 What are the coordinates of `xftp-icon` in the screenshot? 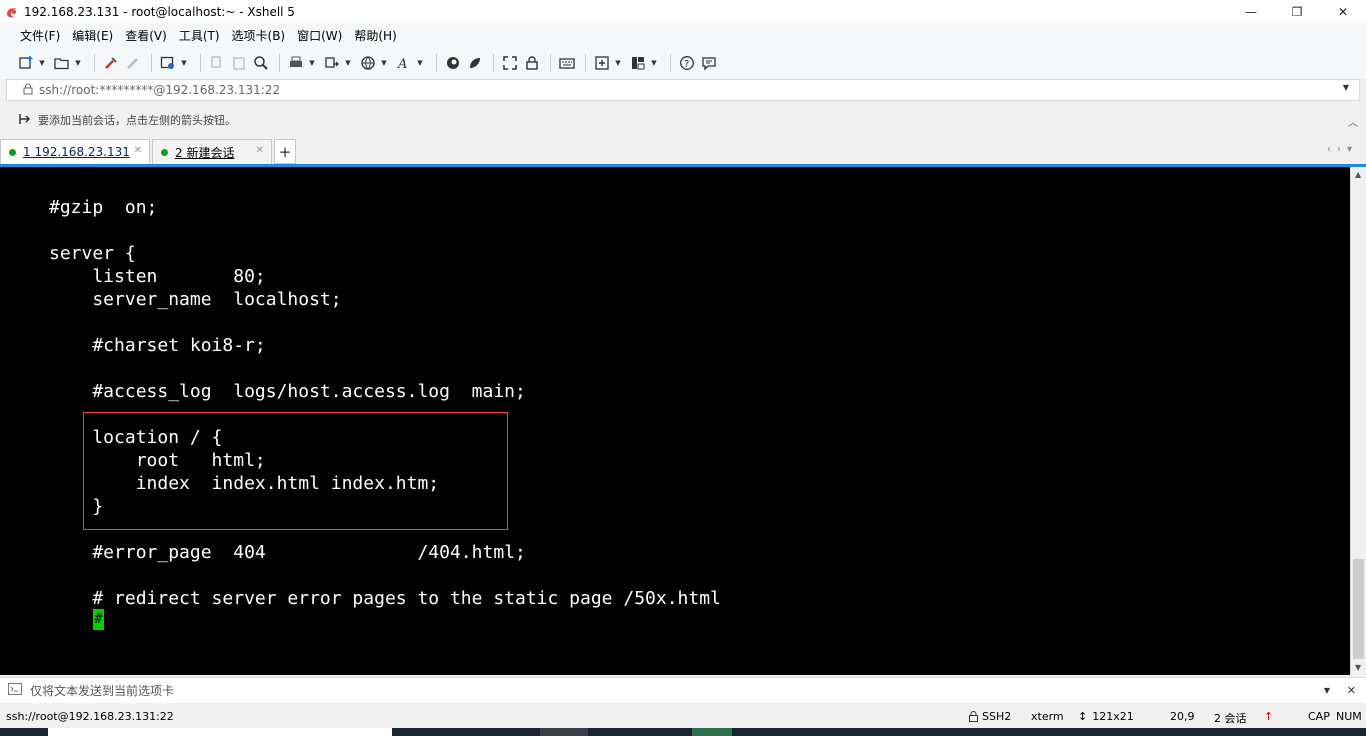 It's located at (453, 63).